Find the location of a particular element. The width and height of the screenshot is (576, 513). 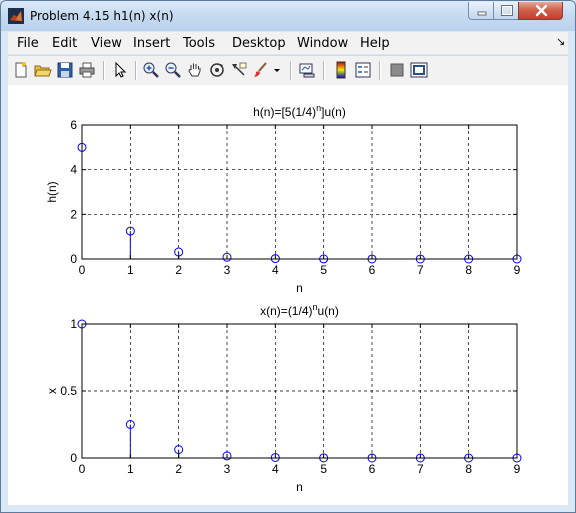

axes-1-title-main: h(n)=[5(1/4) is located at coordinates (284, 112).